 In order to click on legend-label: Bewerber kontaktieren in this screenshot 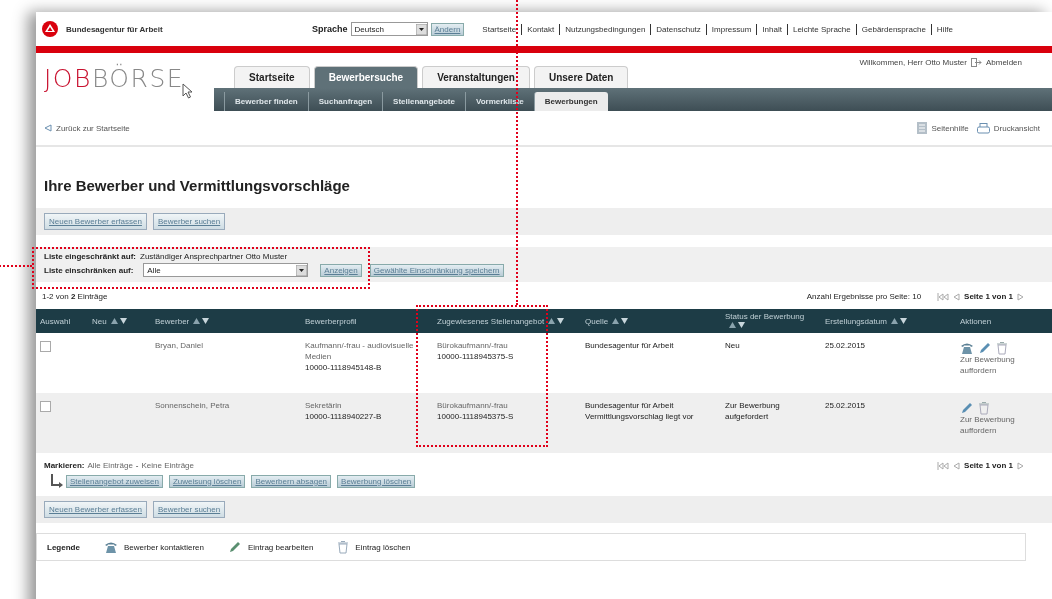, I will do `click(163, 547)`.